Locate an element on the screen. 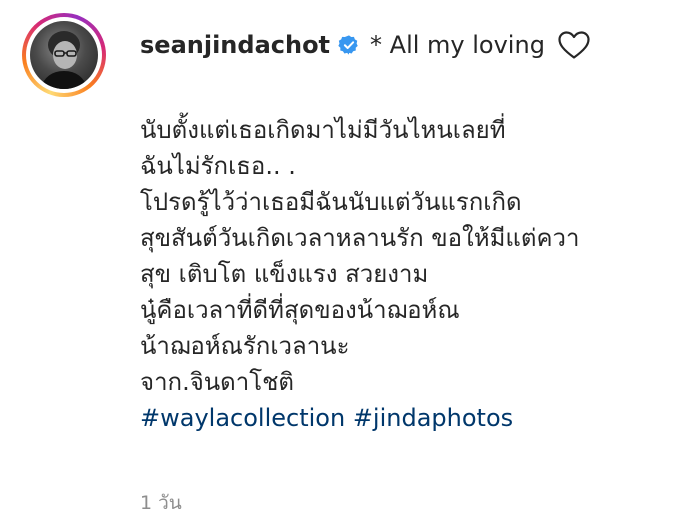 This screenshot has height=525, width=692. caption-line: สุข เติบโต แข็งแรง สวยงาม is located at coordinates (284, 274).